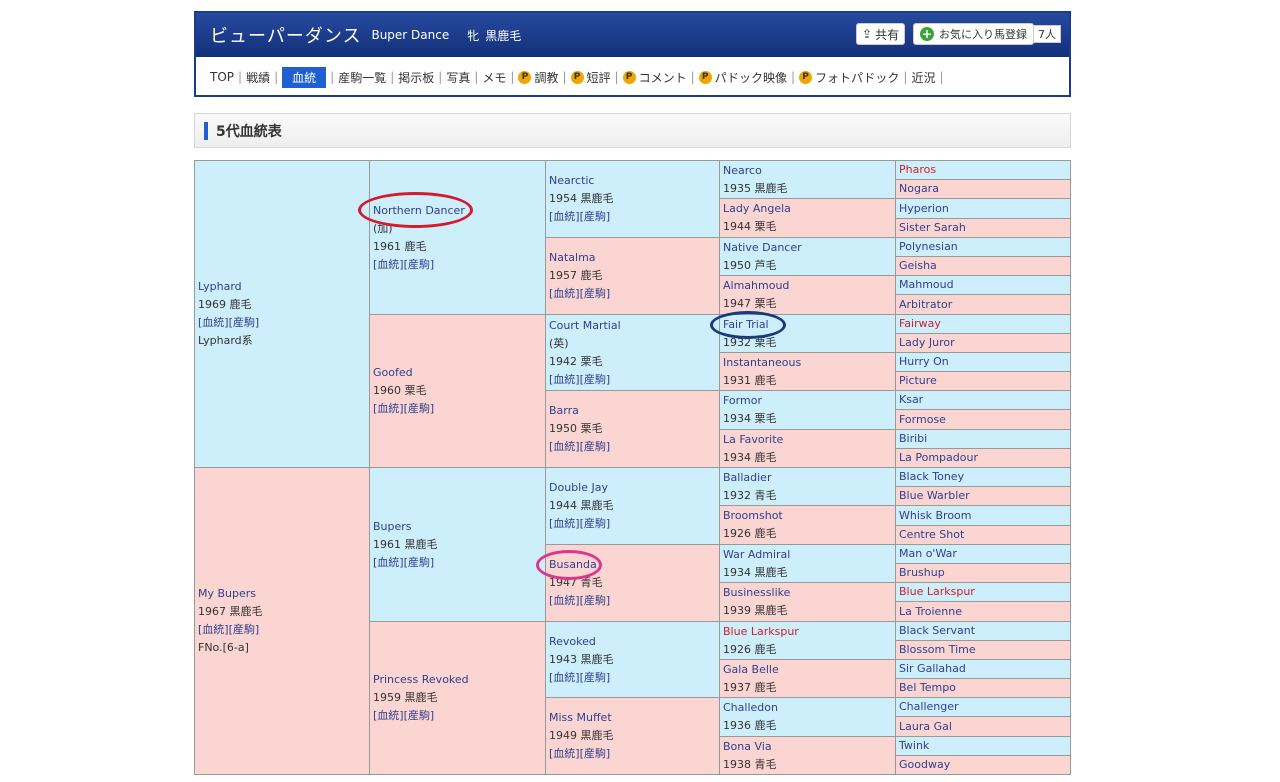 The image size is (1280, 782). I want to click on horse-name-link: War Admiral, so click(809, 555).